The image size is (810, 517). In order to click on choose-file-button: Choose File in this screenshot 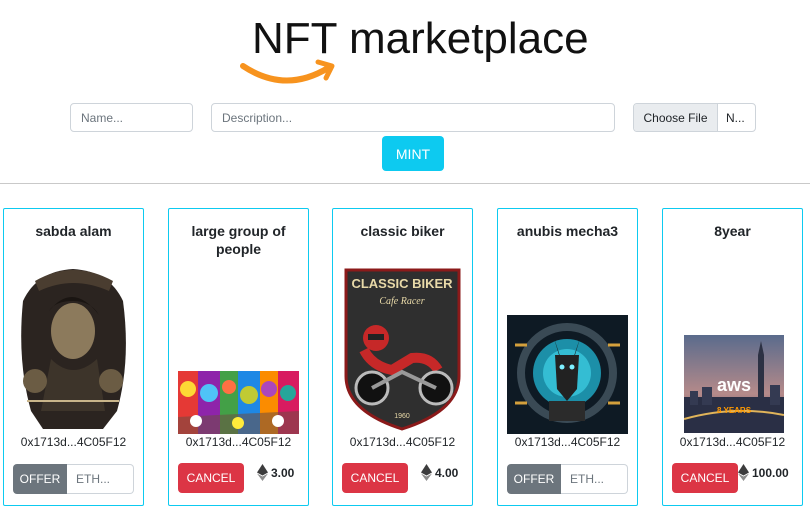, I will do `click(676, 117)`.